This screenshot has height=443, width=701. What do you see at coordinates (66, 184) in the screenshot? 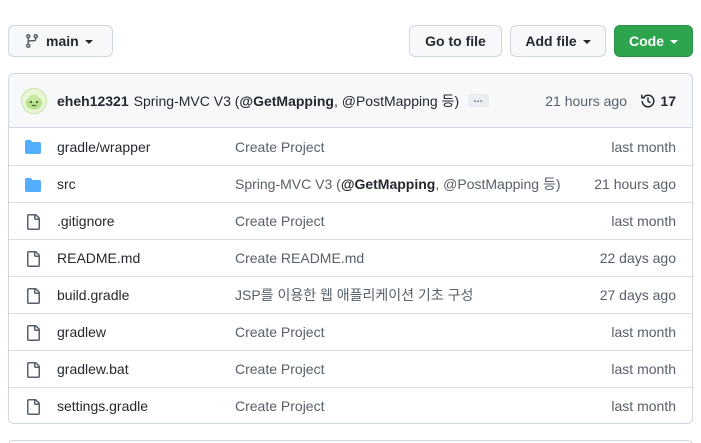
I see `file-name-link: src` at bounding box center [66, 184].